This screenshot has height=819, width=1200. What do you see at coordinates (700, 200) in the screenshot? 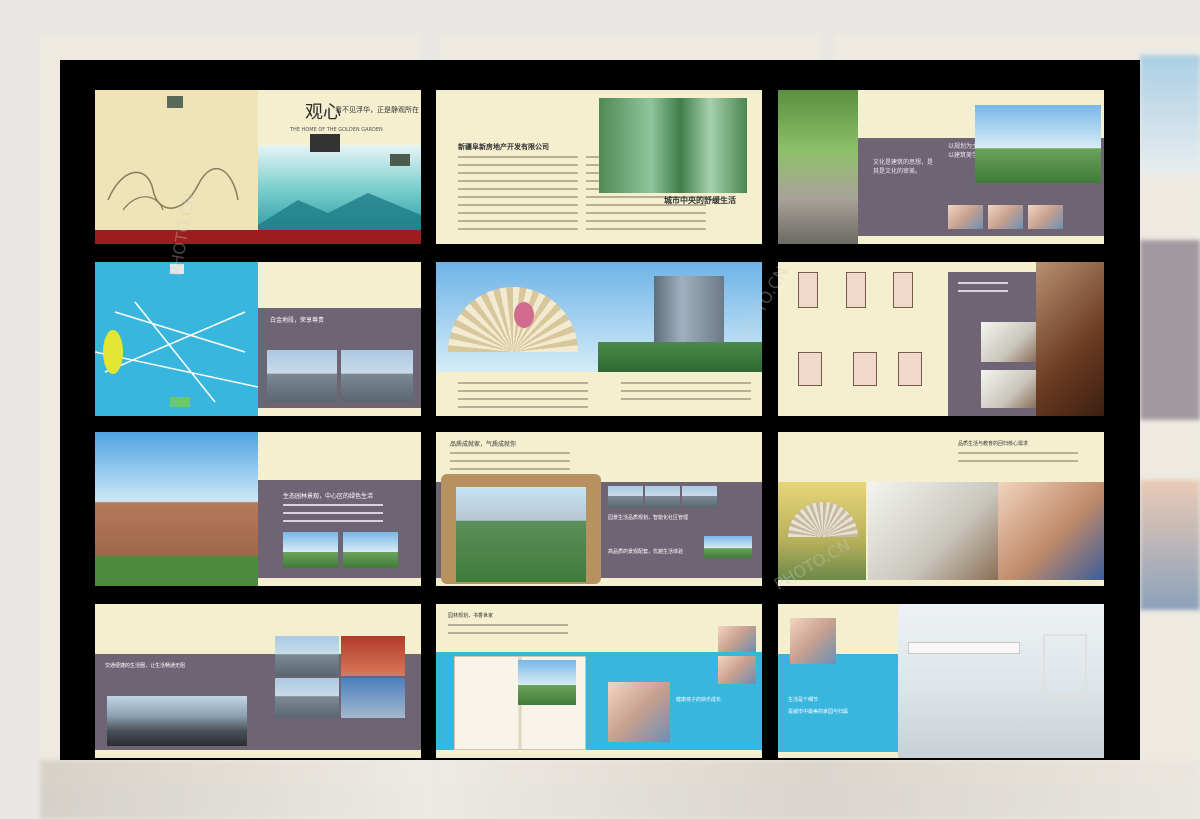
I see `company-headline: 城市中央的舒缓生活` at bounding box center [700, 200].